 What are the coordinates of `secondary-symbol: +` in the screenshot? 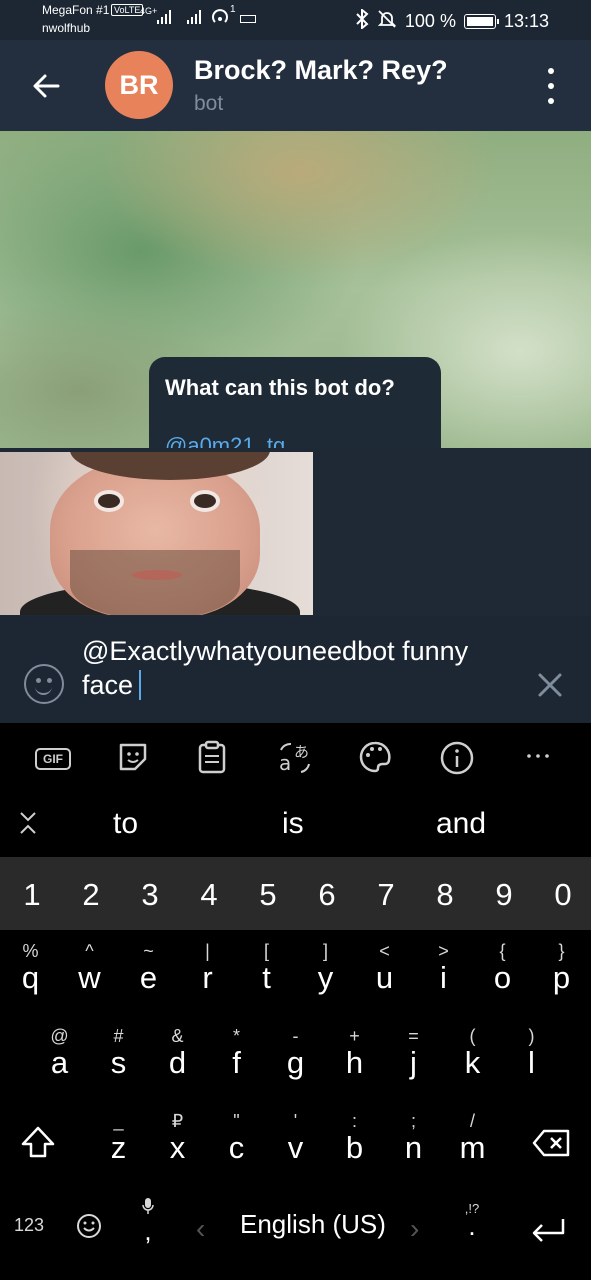 It's located at (354, 1036).